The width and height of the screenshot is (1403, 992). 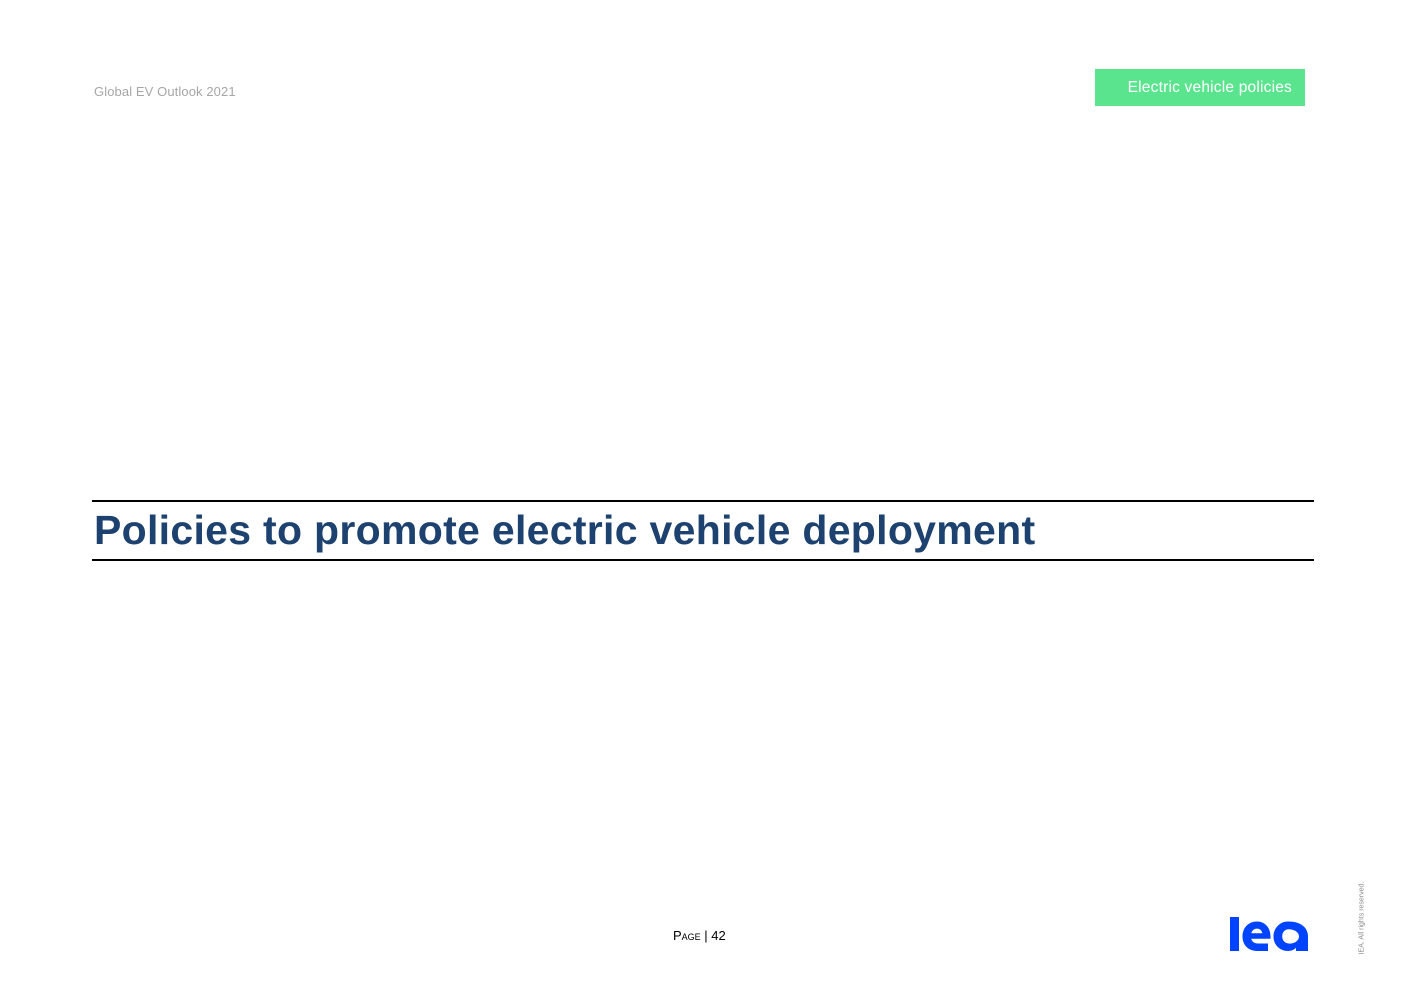 I want to click on section-tag: Electric vehicle policies, so click(x=1200, y=87).